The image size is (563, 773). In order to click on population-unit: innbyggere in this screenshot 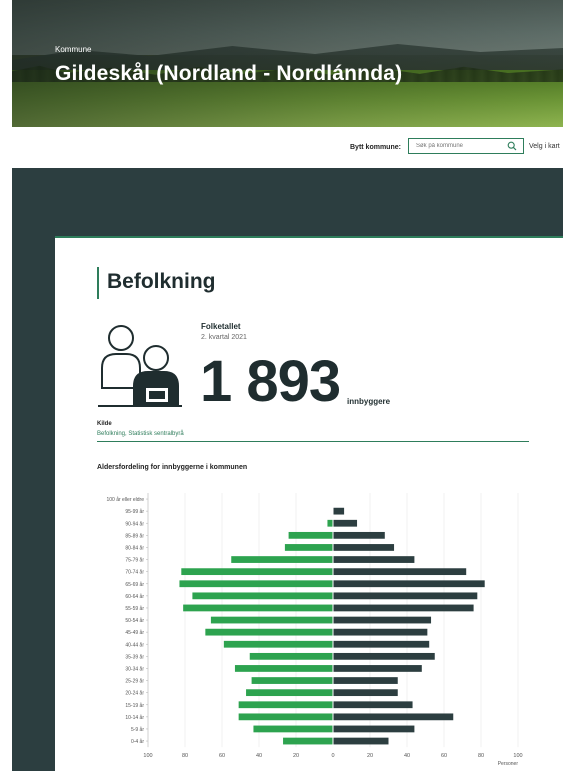, I will do `click(369, 401)`.